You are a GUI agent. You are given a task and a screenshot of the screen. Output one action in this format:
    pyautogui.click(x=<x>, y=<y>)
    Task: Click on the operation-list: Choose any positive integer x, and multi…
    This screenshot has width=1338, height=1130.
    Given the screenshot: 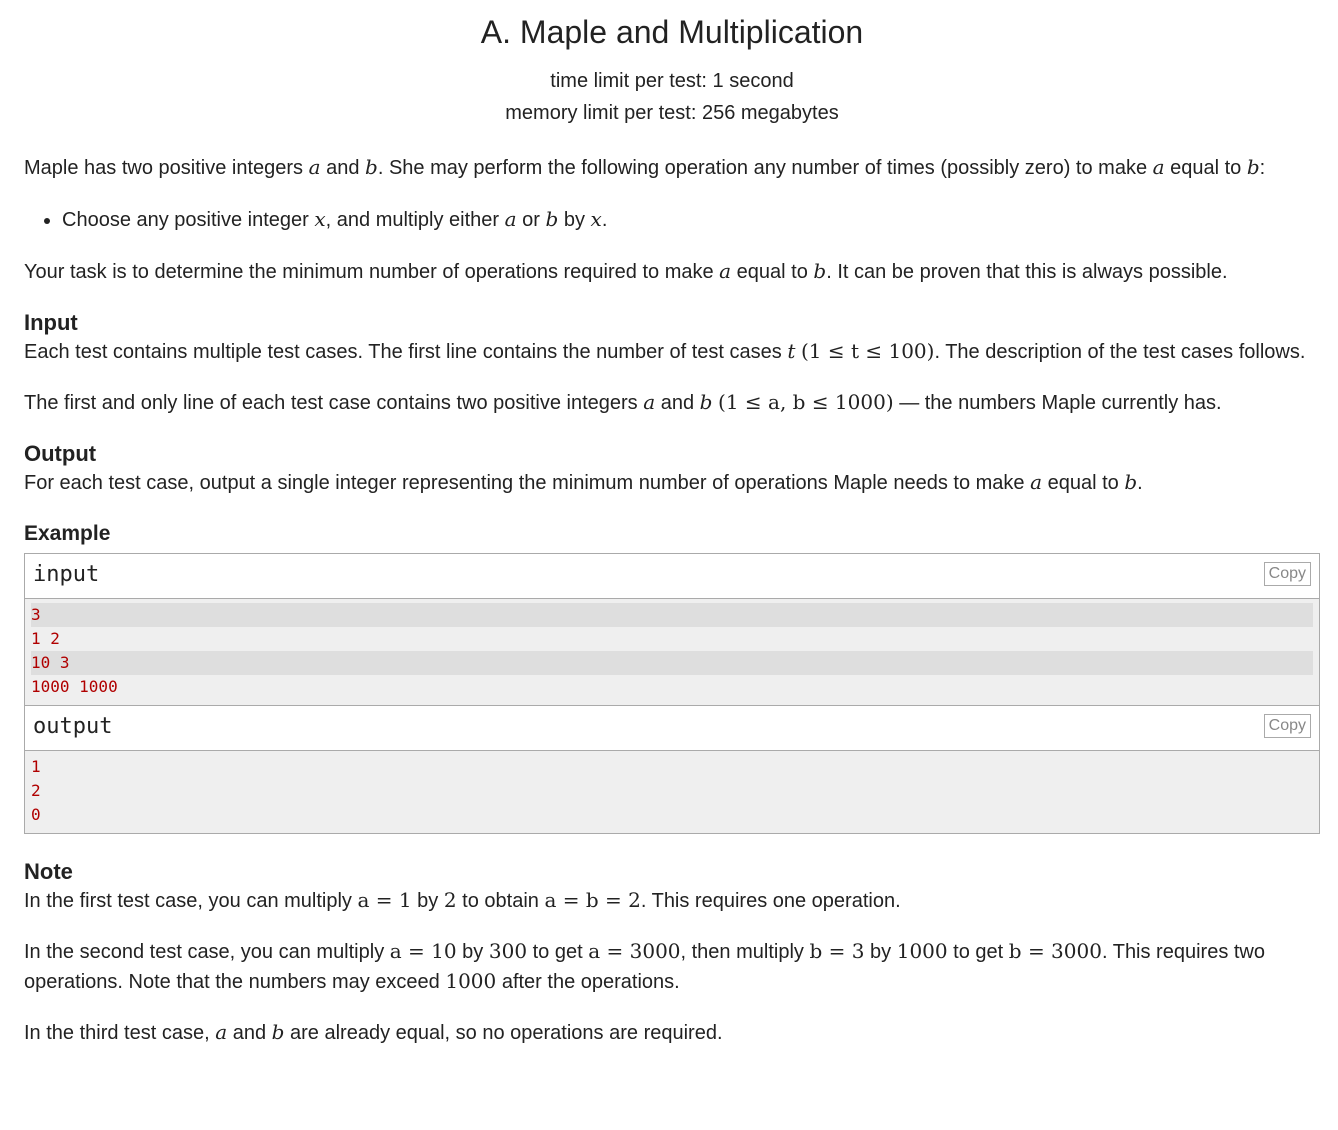 What is the action you would take?
    pyautogui.click(x=672, y=220)
    